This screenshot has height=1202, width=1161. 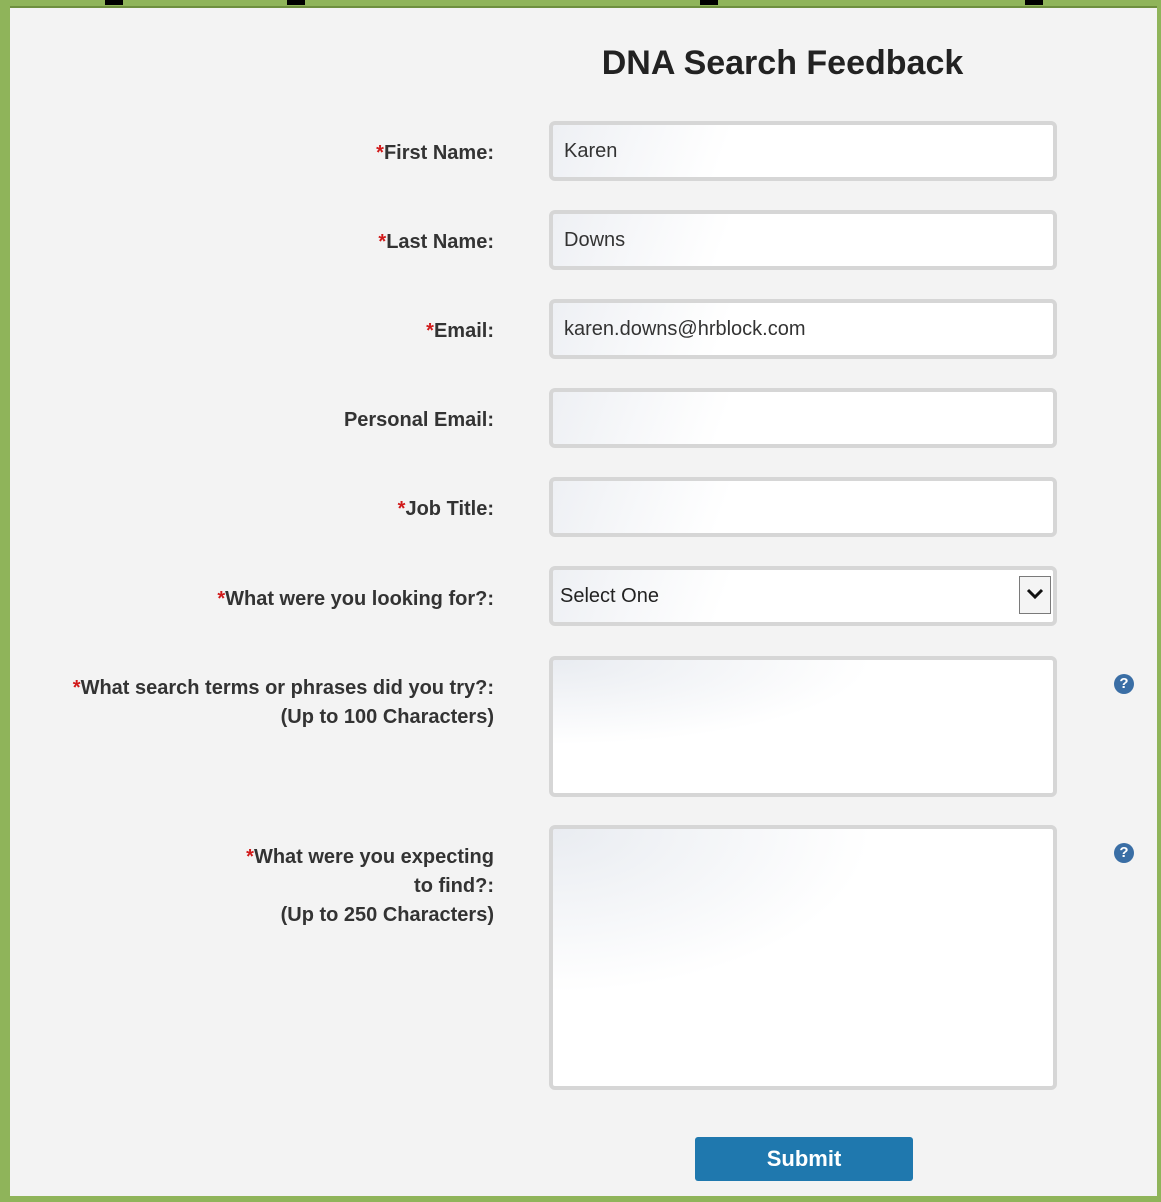 I want to click on last-name-field, so click(x=803, y=240).